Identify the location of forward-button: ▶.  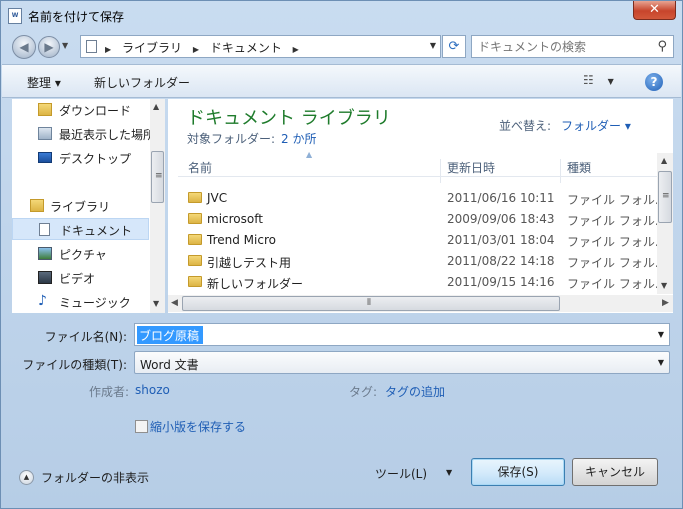
(49, 47).